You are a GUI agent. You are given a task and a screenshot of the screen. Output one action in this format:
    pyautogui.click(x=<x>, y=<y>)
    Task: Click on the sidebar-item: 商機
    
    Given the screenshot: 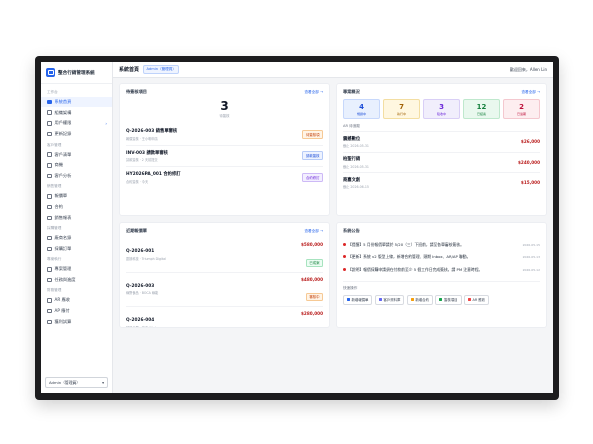 What is the action you would take?
    pyautogui.click(x=76, y=165)
    